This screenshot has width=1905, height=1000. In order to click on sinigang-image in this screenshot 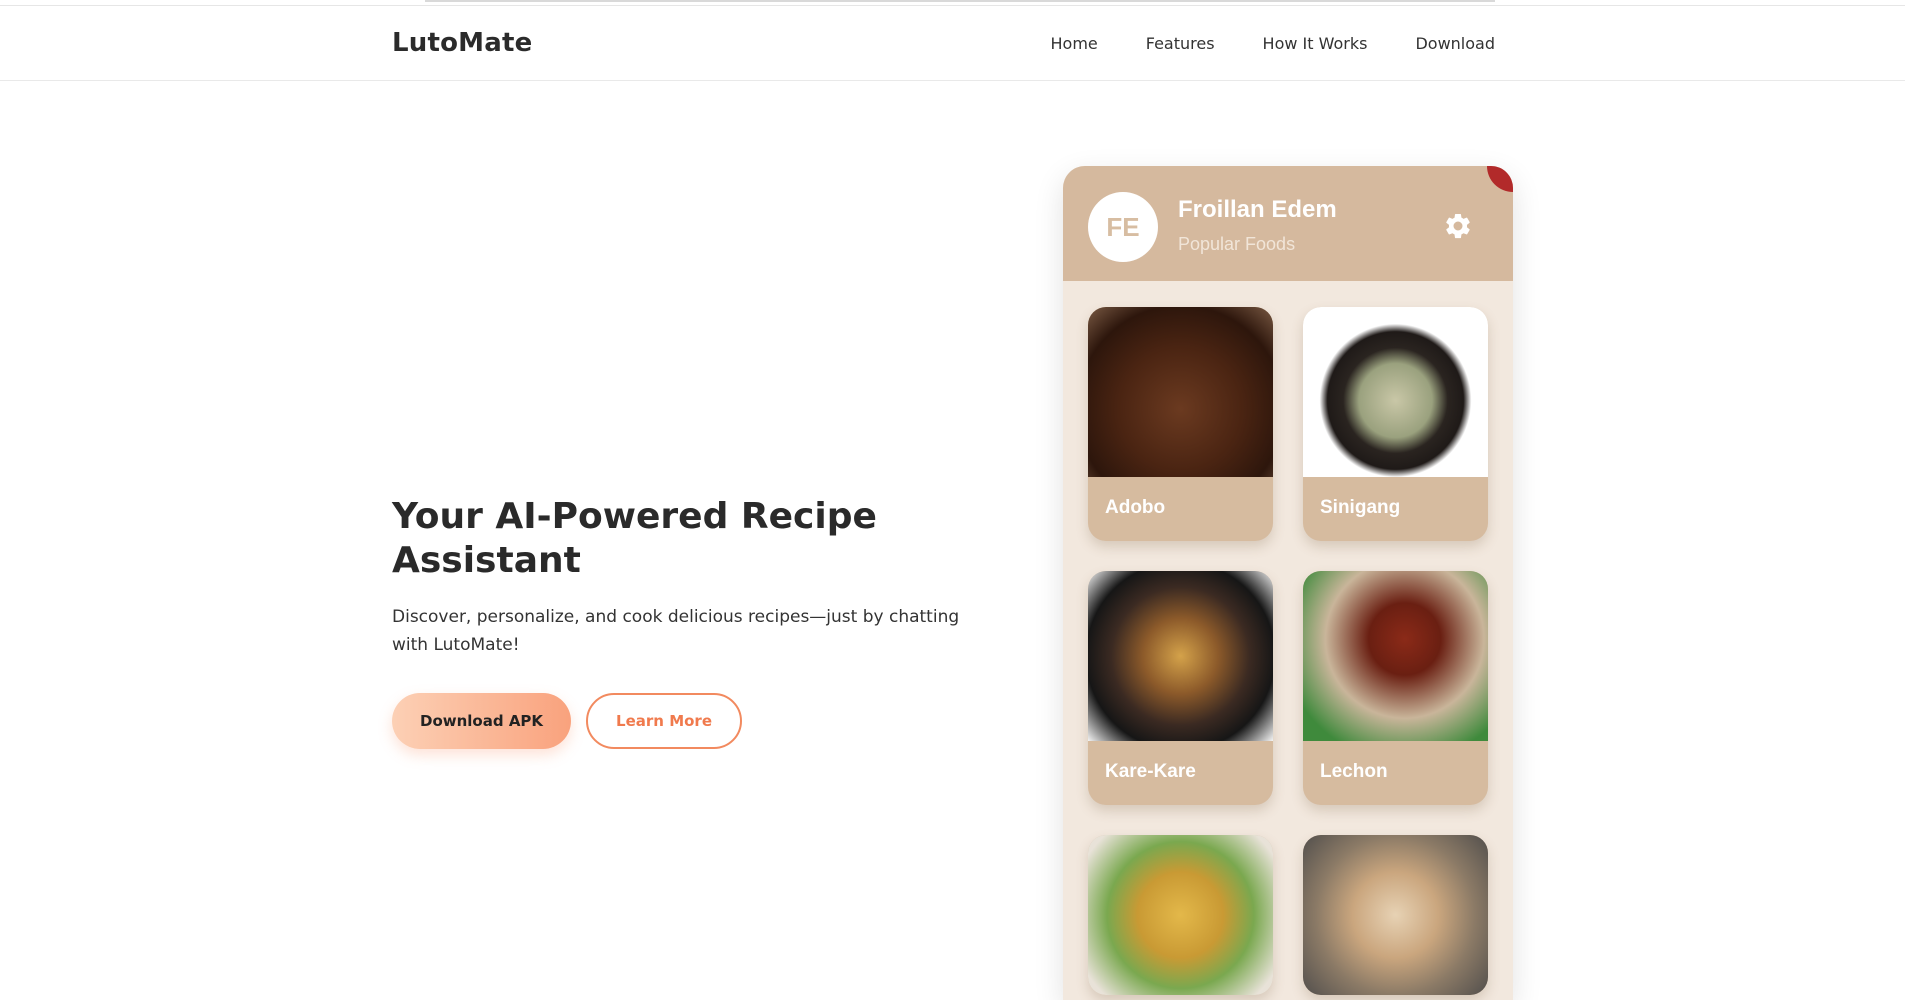, I will do `click(1395, 392)`.